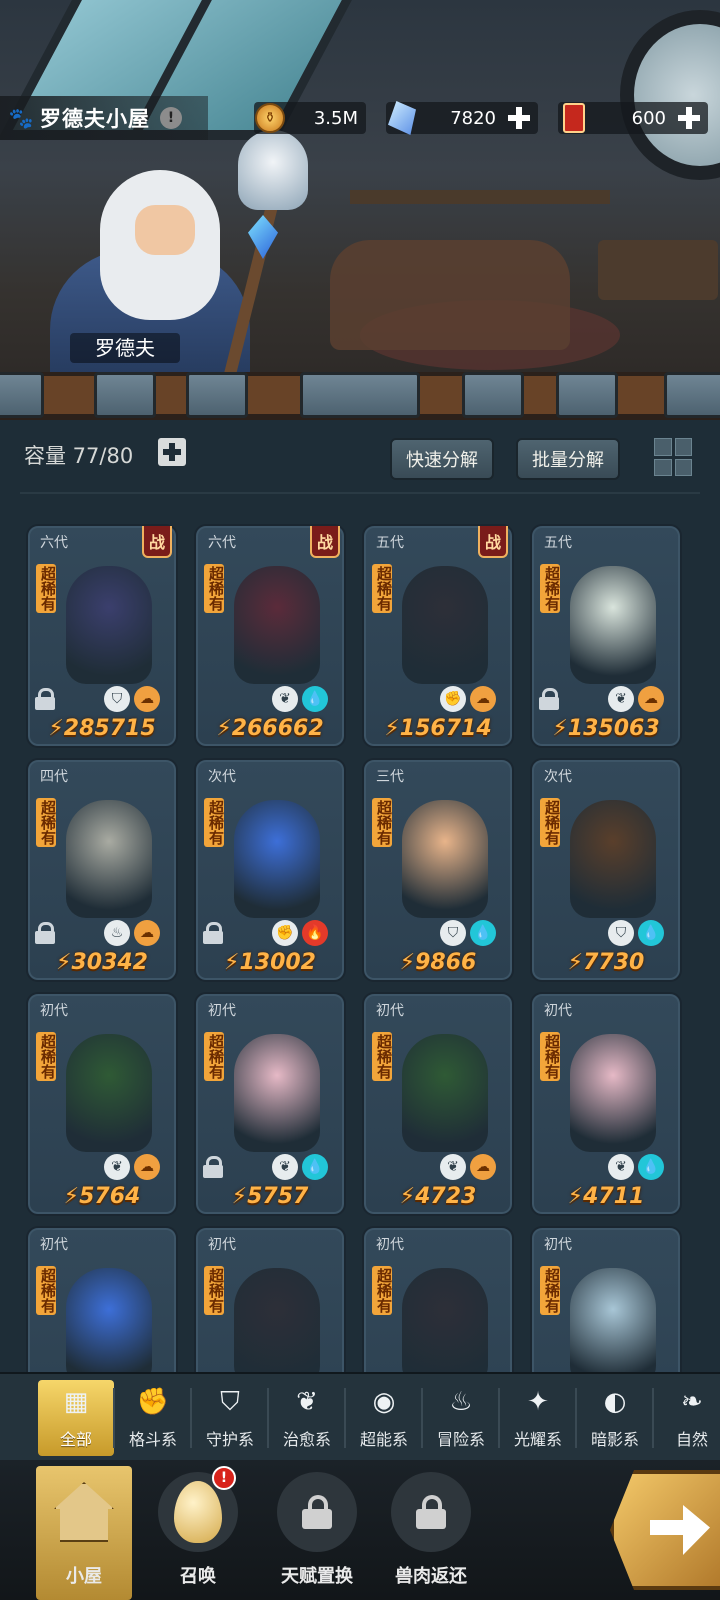 This screenshot has width=720, height=1600. What do you see at coordinates (335, 118) in the screenshot?
I see `coin-value: 3.5M` at bounding box center [335, 118].